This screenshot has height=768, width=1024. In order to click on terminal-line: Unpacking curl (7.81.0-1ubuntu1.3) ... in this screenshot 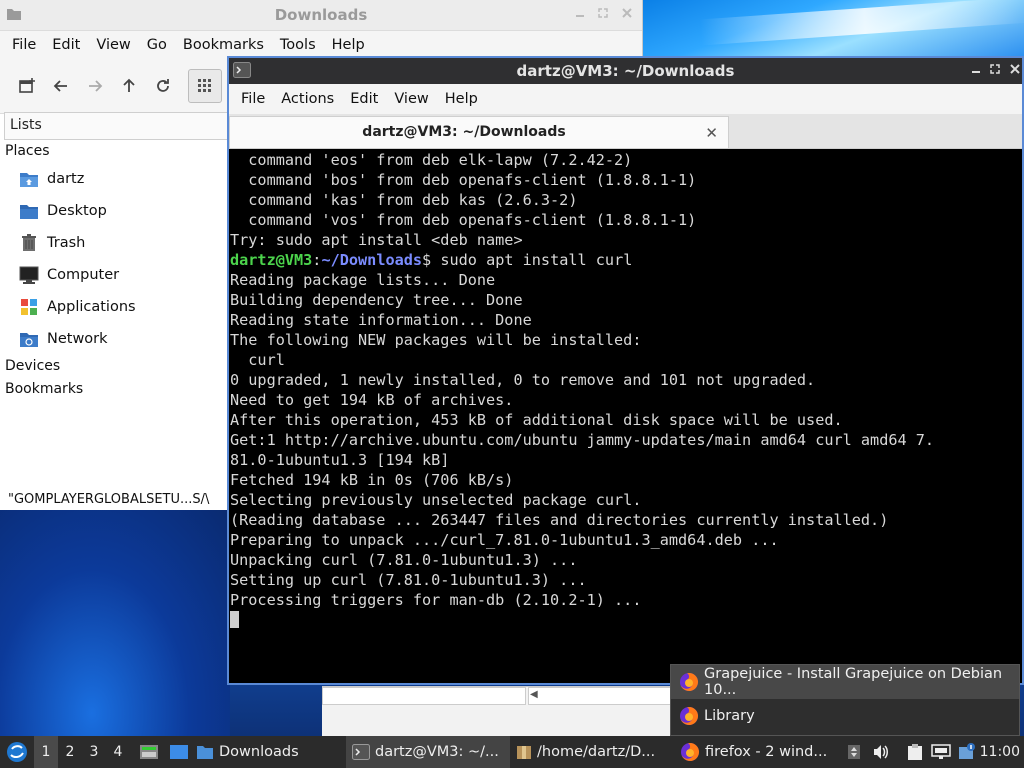, I will do `click(404, 560)`.